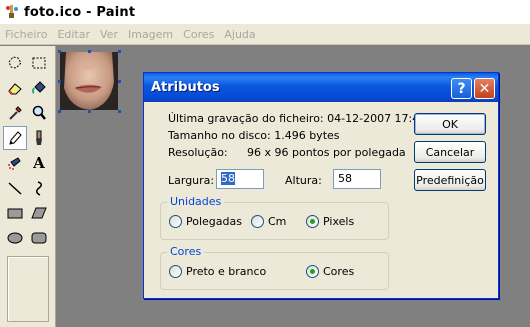 The image size is (530, 327). Describe the element at coordinates (321, 87) in the screenshot. I see `dialog-title-bar: Atributos ? ✕` at that location.